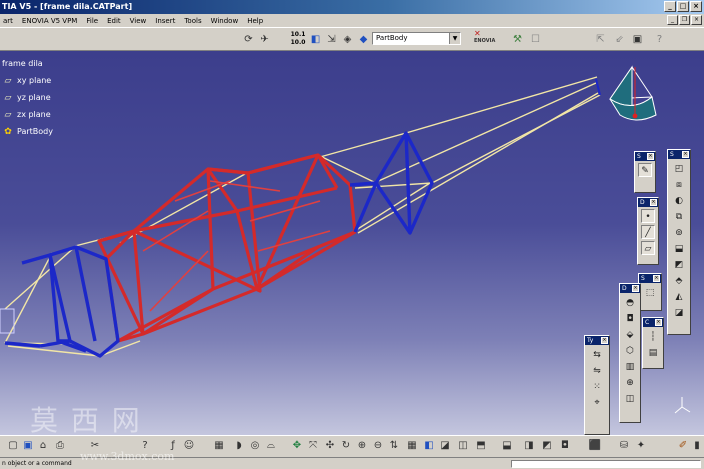 The width and height of the screenshot is (704, 469). What do you see at coordinates (140, 21) in the screenshot?
I see `menu-view: View` at bounding box center [140, 21].